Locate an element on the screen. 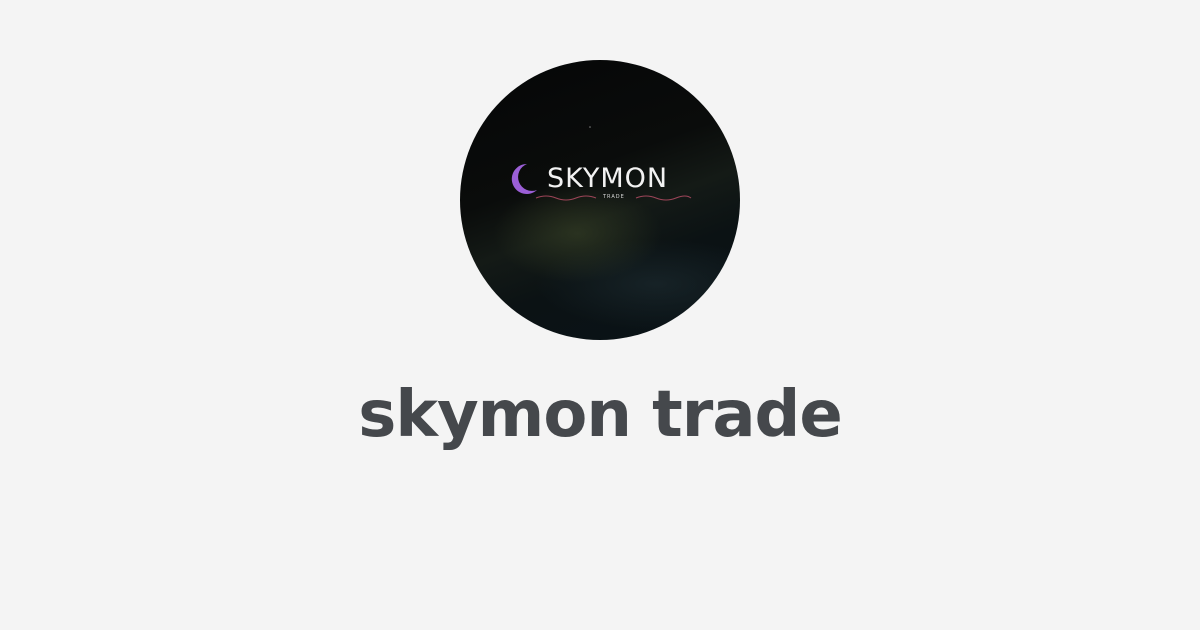 The height and width of the screenshot is (630, 1200). crescent-moon-icon is located at coordinates (524, 178).